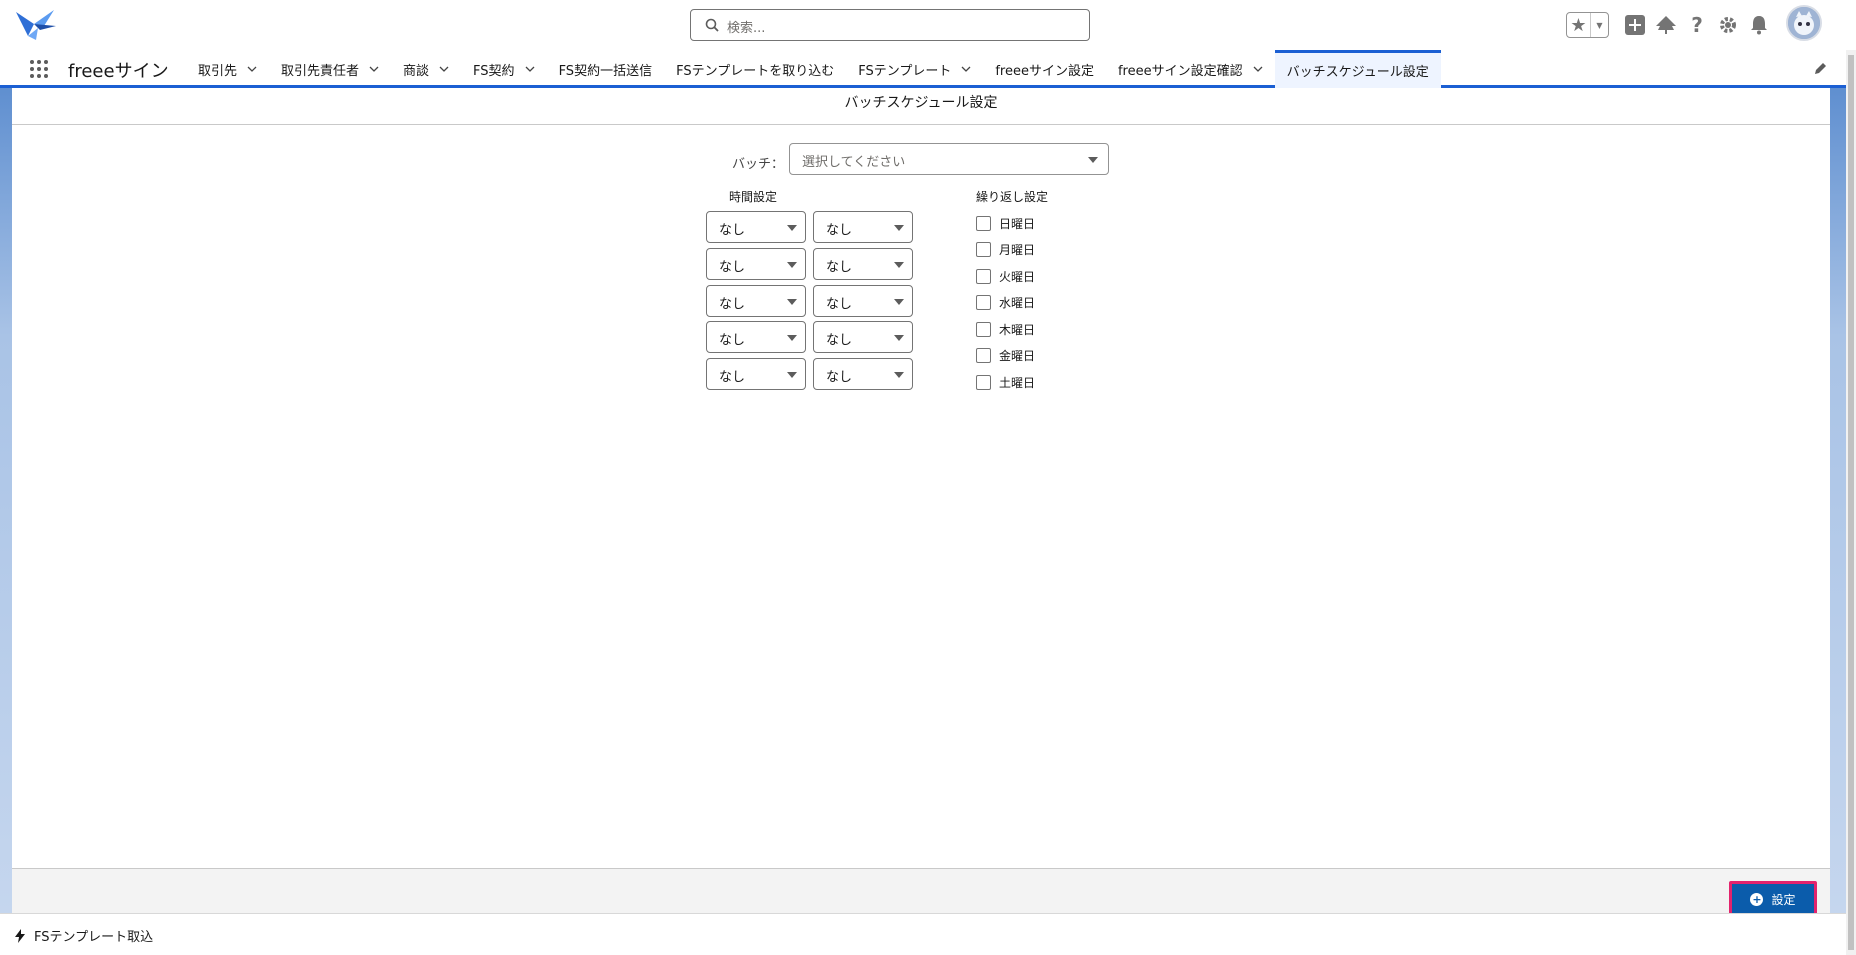 This screenshot has width=1856, height=955. Describe the element at coordinates (863, 374) in the screenshot. I see `minute-select-5: なし` at that location.